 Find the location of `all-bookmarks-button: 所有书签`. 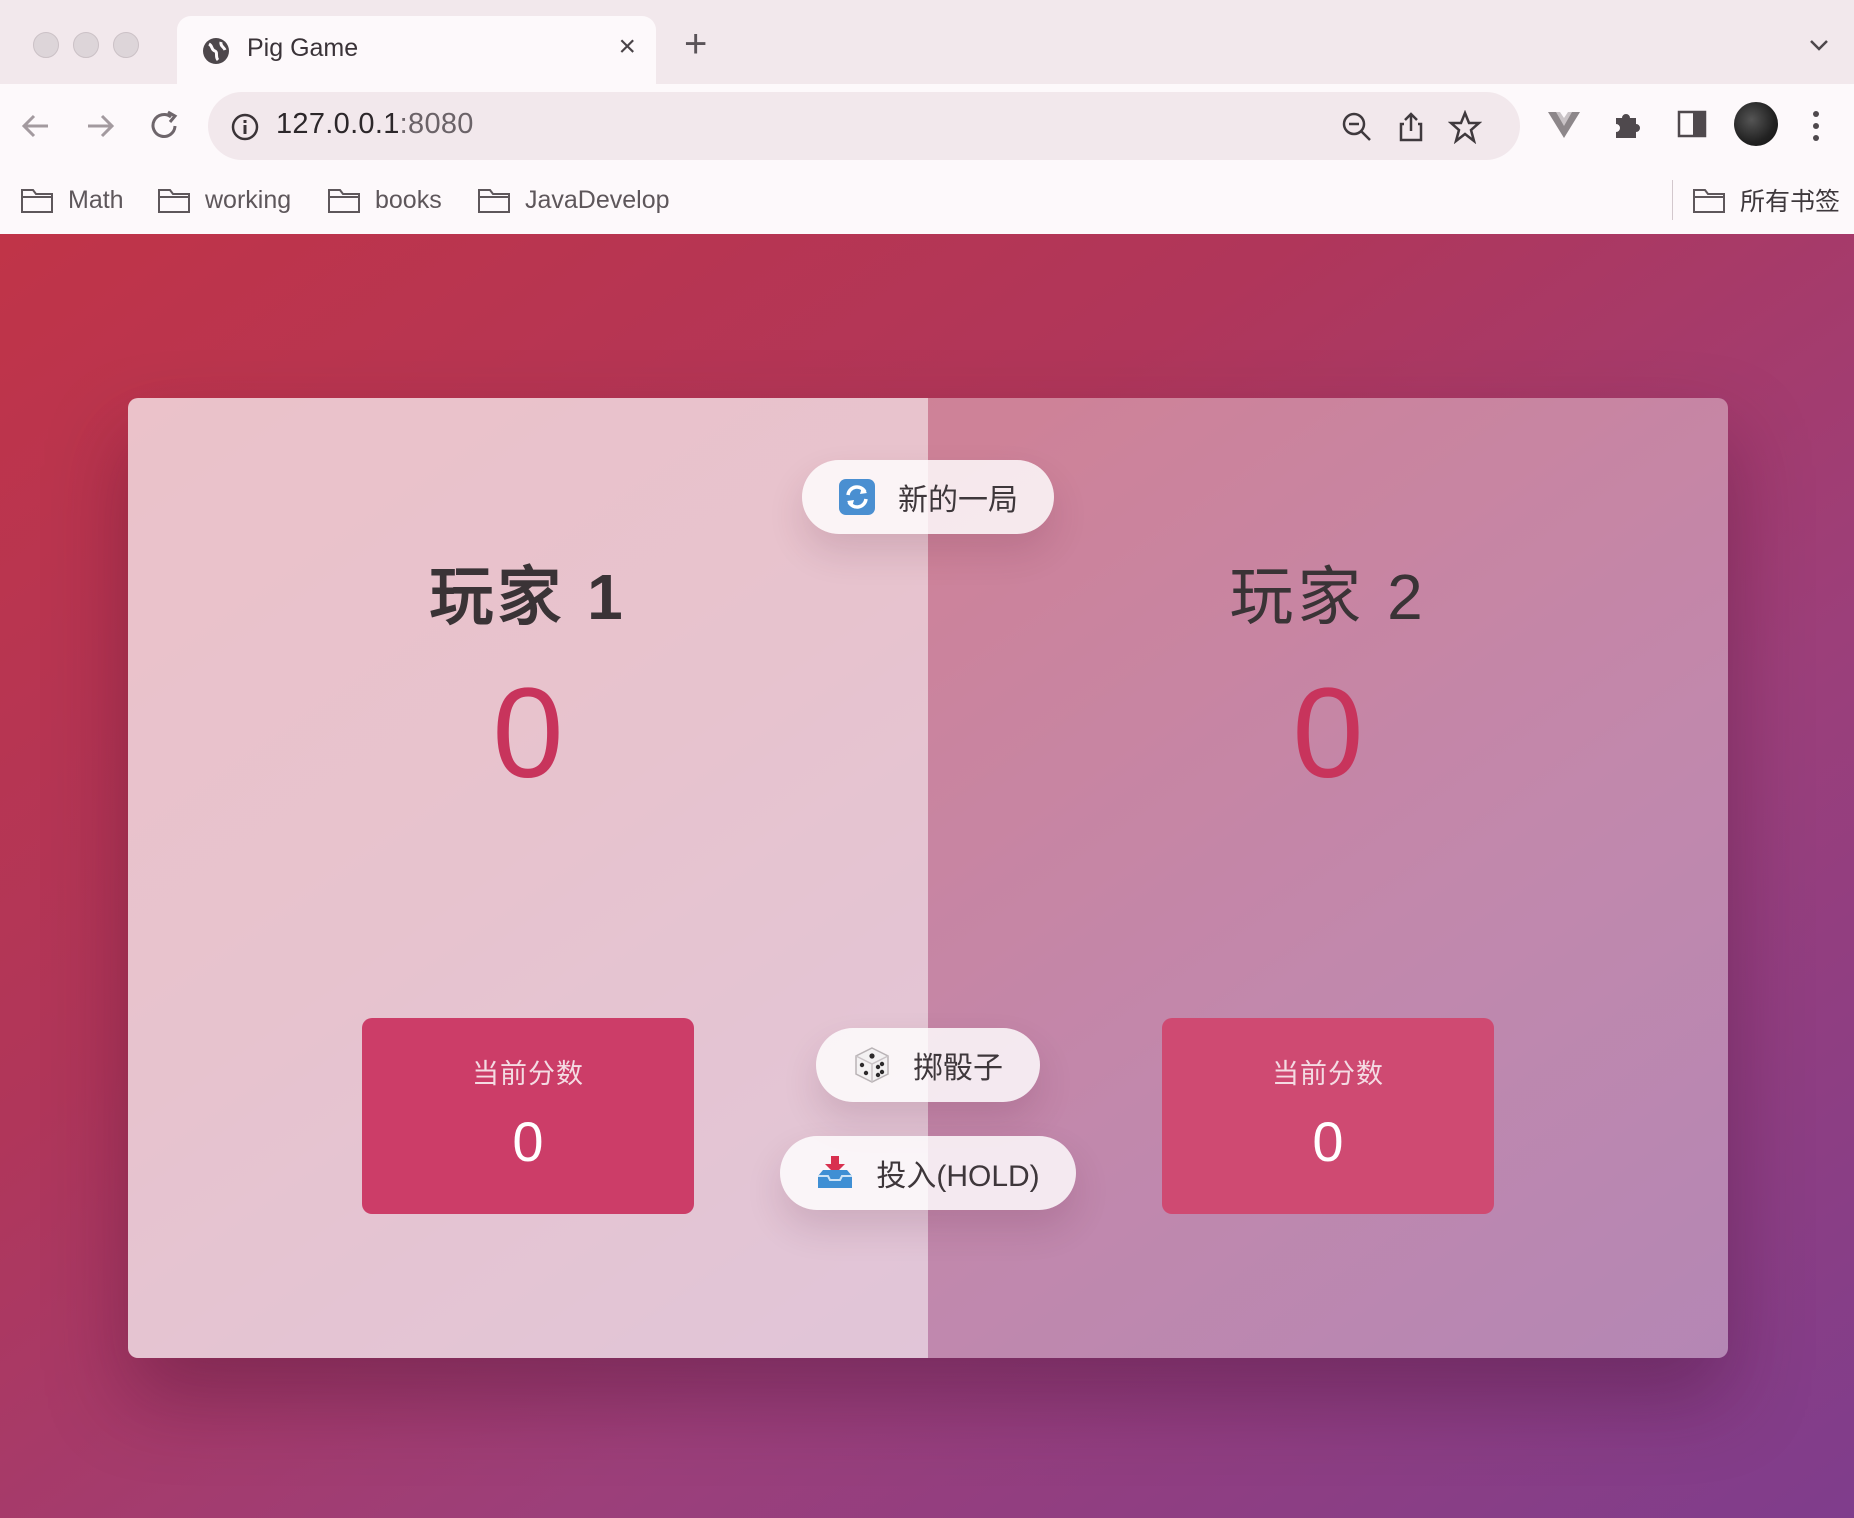

all-bookmarks-button: 所有书签 is located at coordinates (1766, 200).